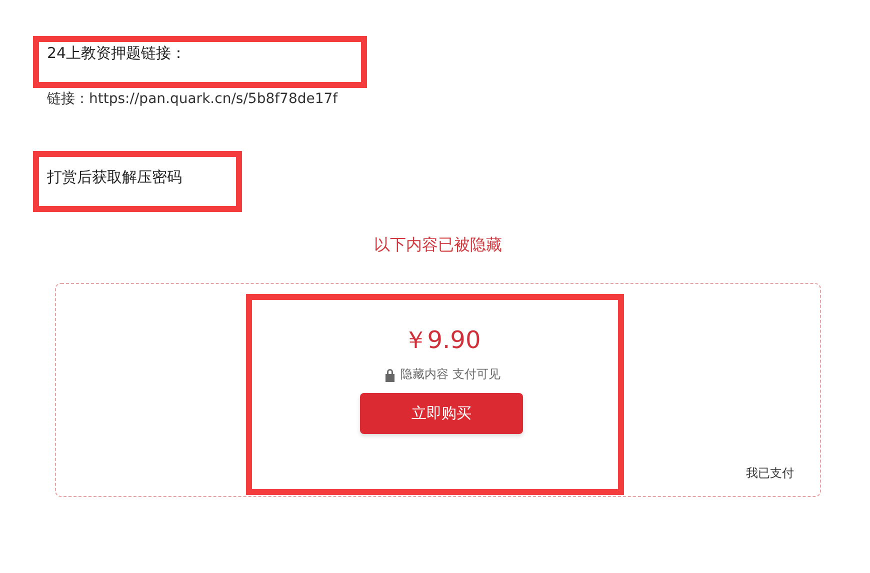 The image size is (870, 573). What do you see at coordinates (770, 473) in the screenshot?
I see `paid-link: 我已支付` at bounding box center [770, 473].